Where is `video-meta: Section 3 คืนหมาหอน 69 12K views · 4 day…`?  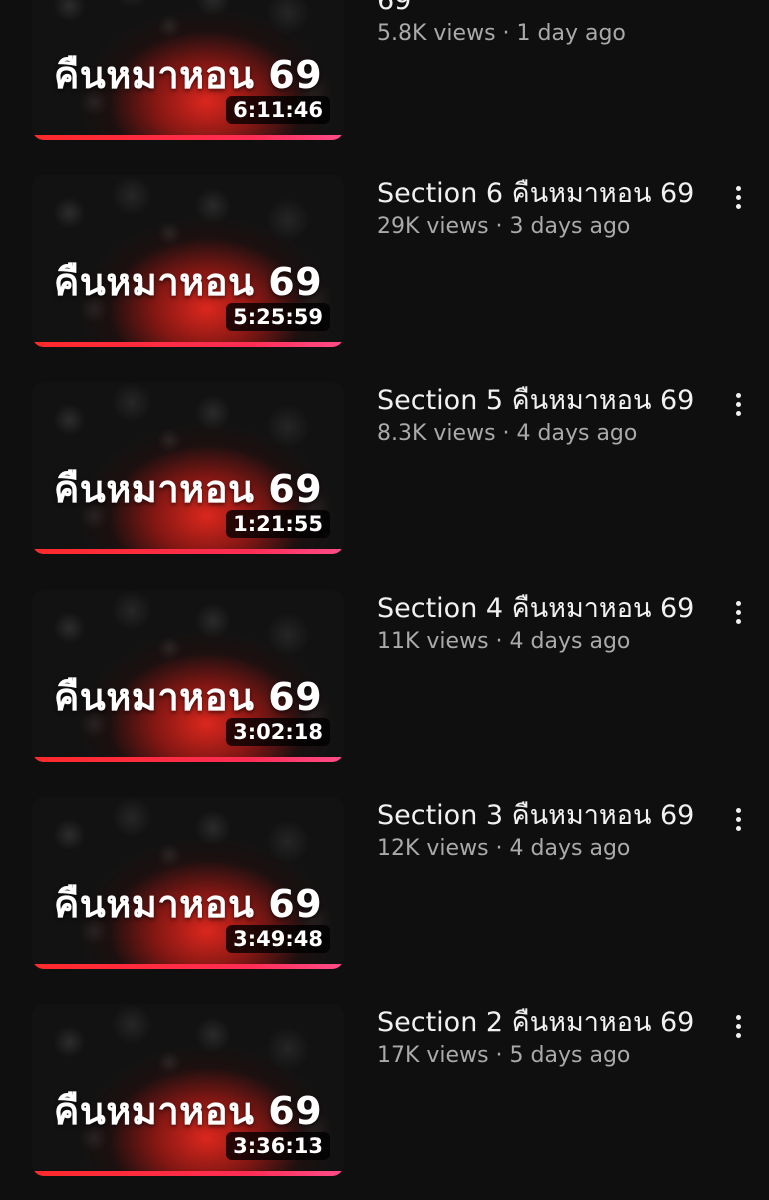 video-meta: Section 3 คืนหมาหอน 69 12K views · 4 day… is located at coordinates (537, 830).